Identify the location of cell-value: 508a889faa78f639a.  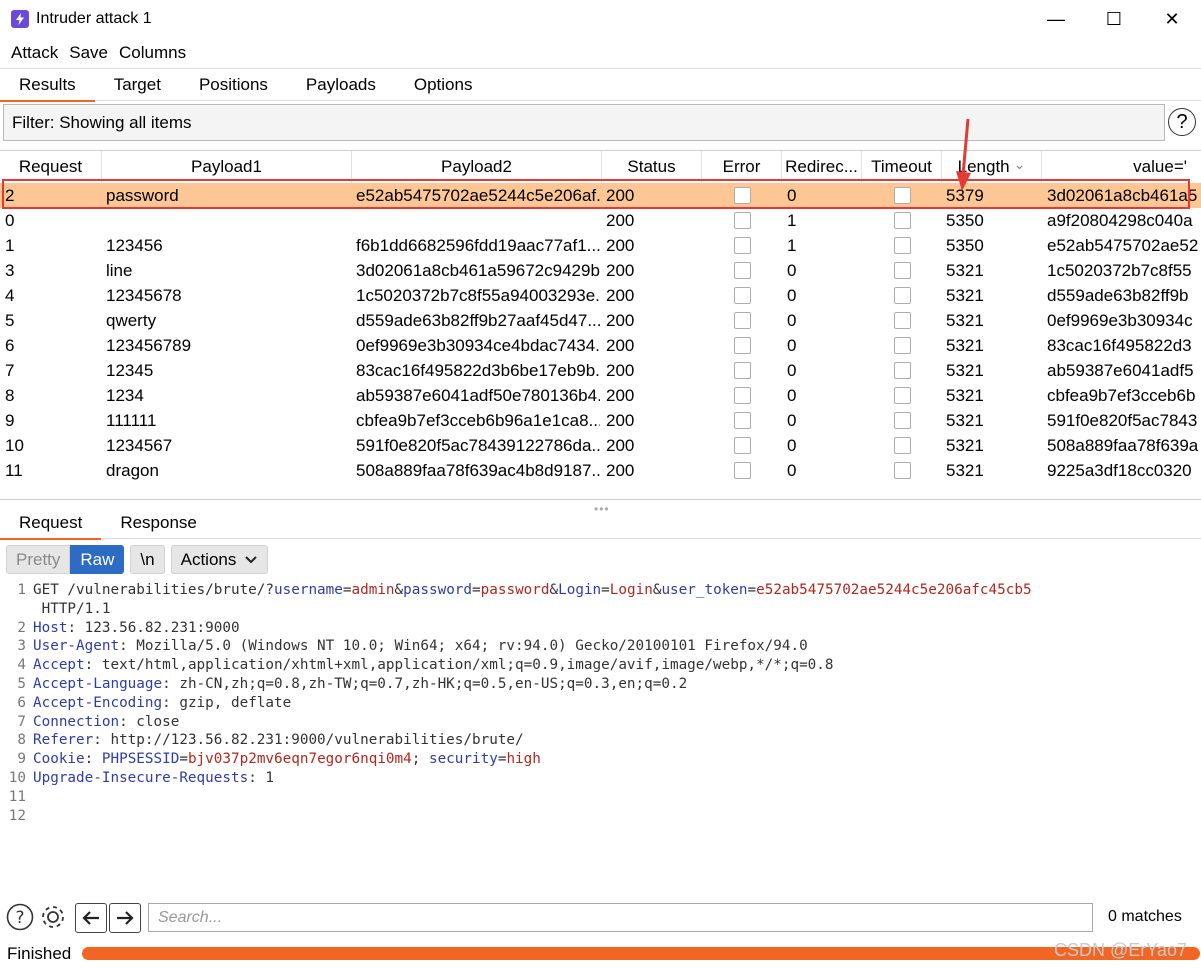
(1123, 445).